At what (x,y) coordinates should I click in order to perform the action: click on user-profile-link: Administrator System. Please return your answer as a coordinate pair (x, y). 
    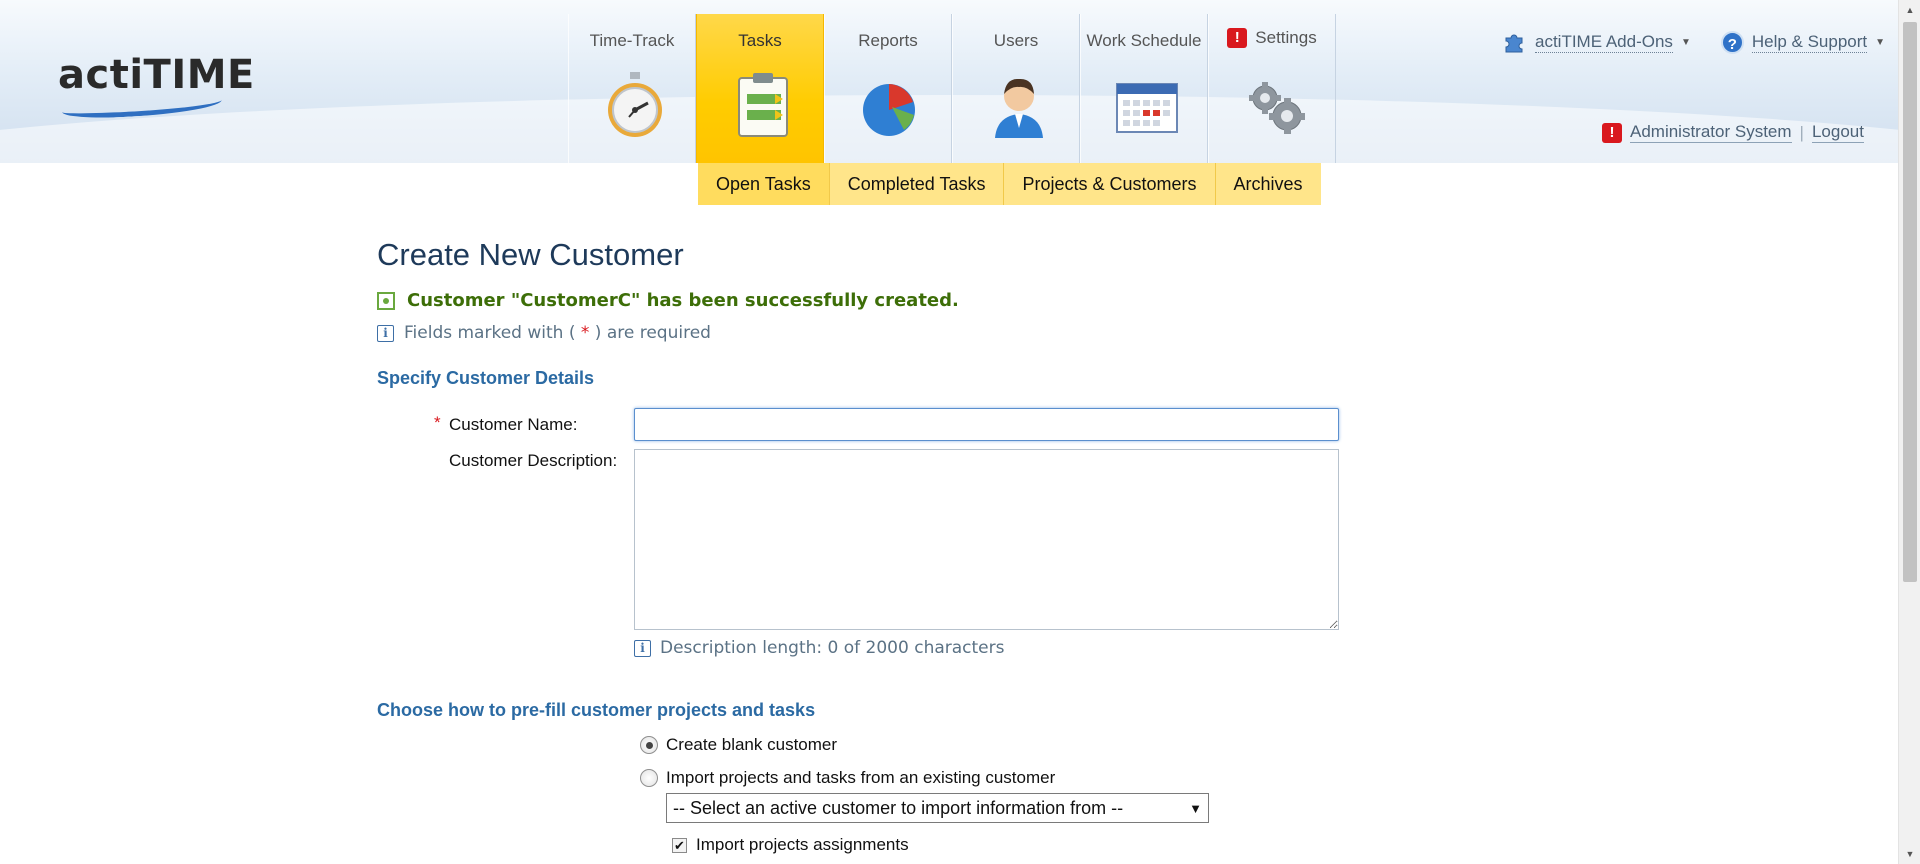
    Looking at the image, I should click on (1711, 132).